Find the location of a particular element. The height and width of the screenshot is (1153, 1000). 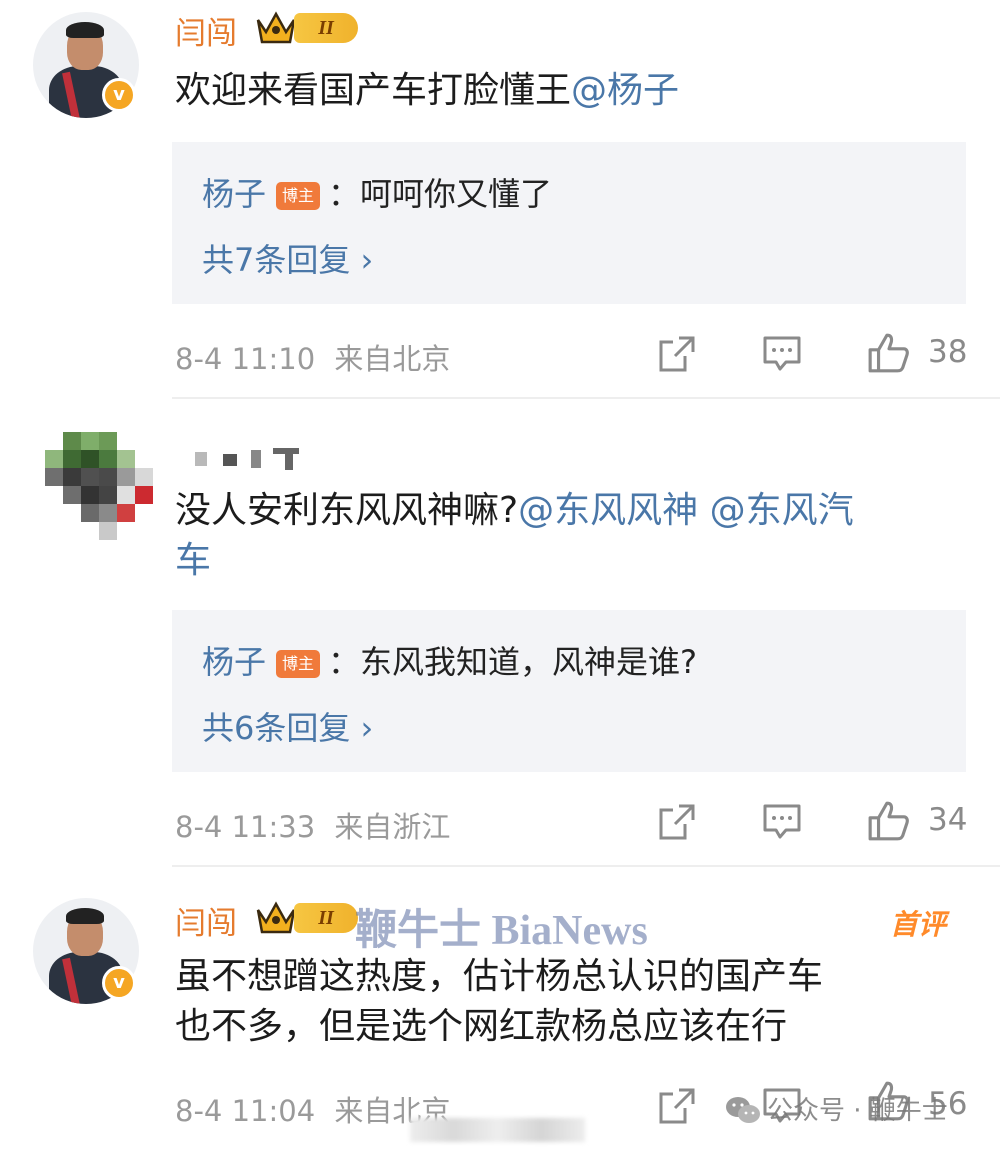

comment-text: 没人安利东风风神嘛?@东风风神 @东风汽车 is located at coordinates (514, 536).